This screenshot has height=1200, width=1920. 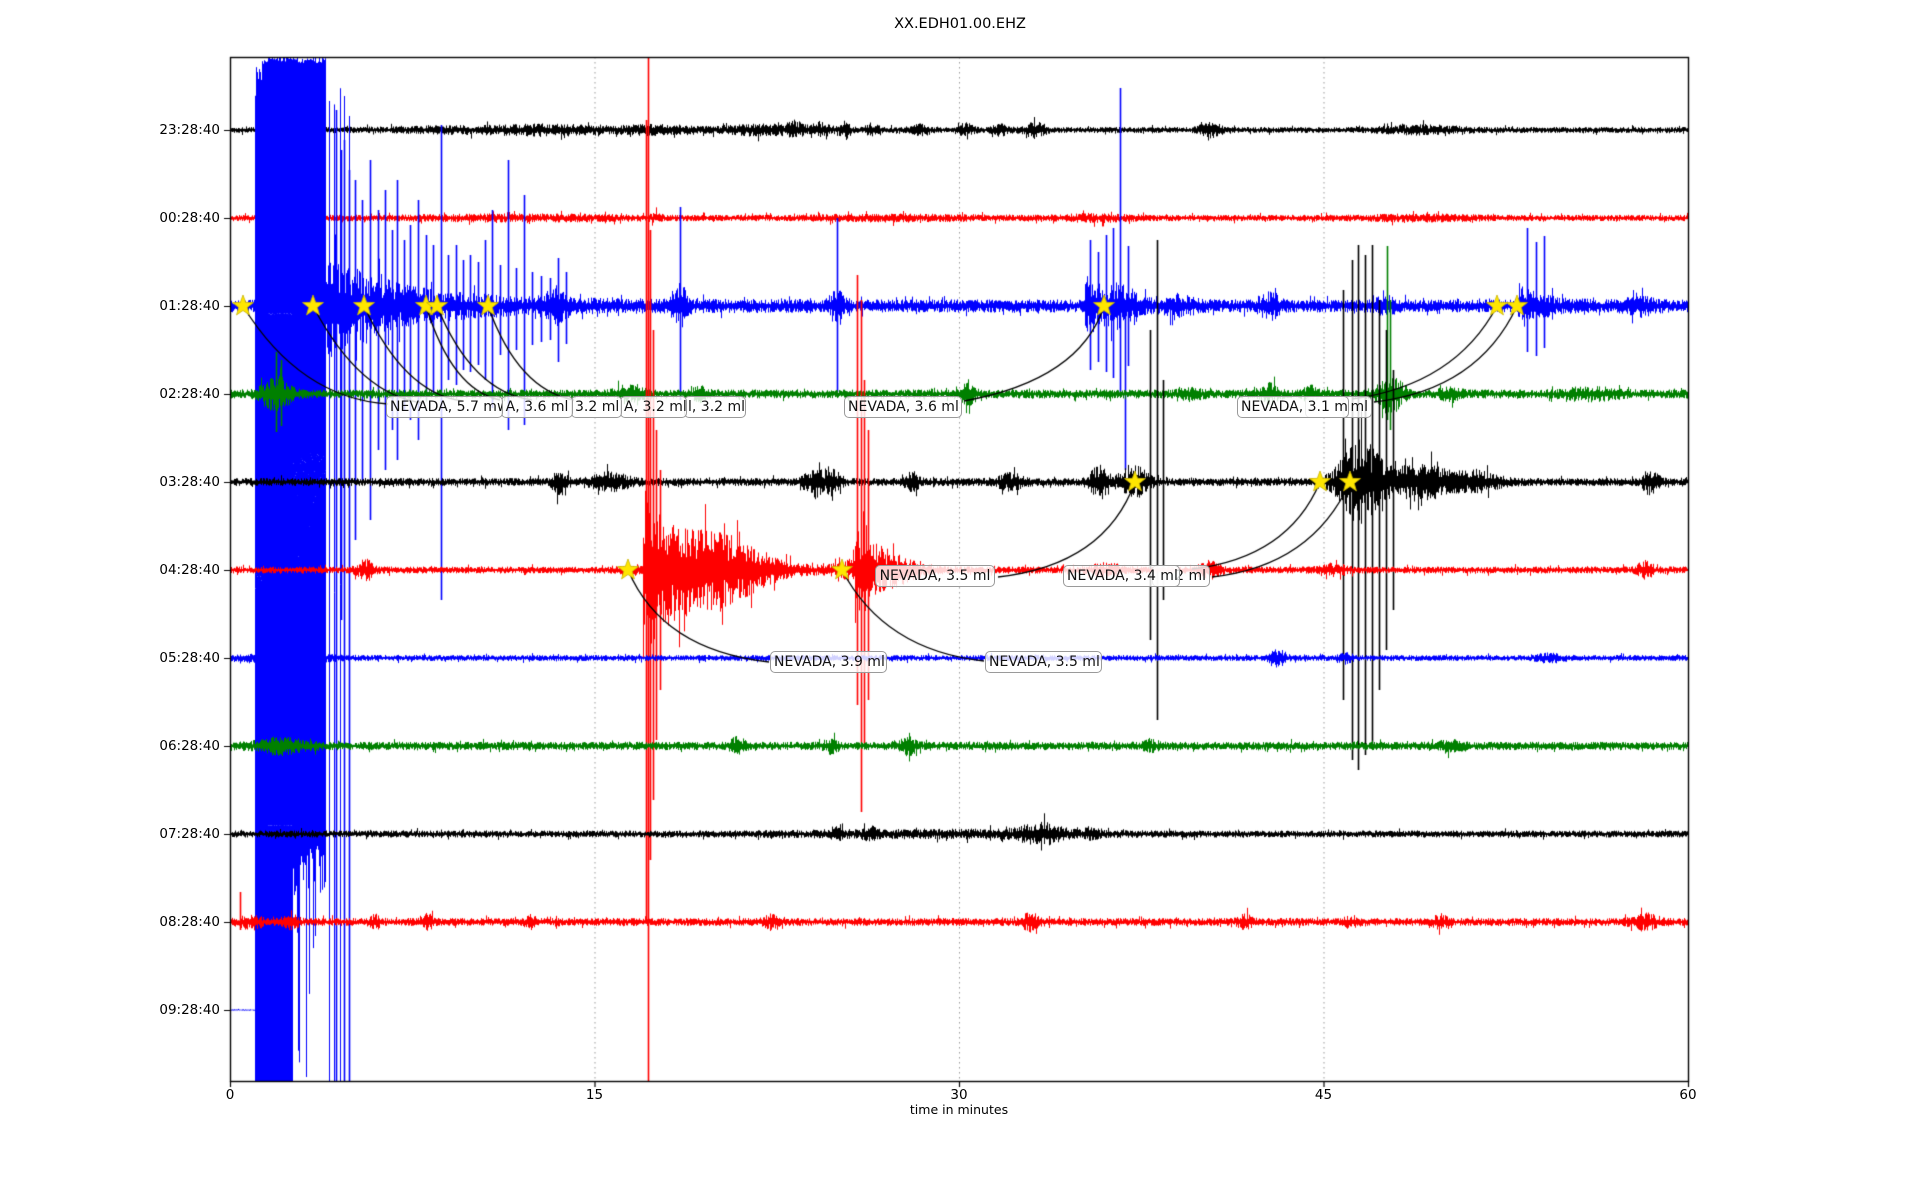 What do you see at coordinates (959, 1095) in the screenshot?
I see `x-tick-label: 30` at bounding box center [959, 1095].